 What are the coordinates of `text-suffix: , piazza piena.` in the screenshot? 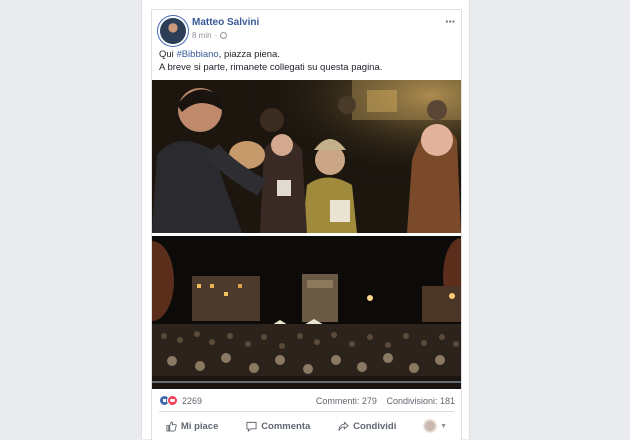 It's located at (249, 54).